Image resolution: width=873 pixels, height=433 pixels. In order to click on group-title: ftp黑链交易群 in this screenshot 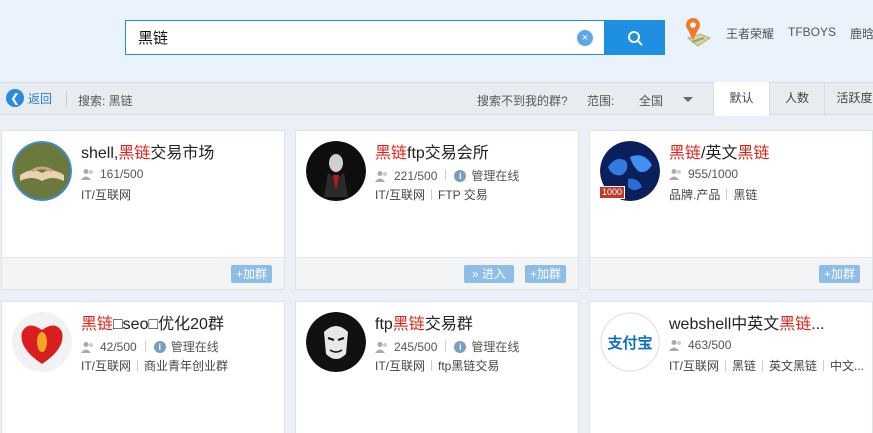, I will do `click(424, 322)`.